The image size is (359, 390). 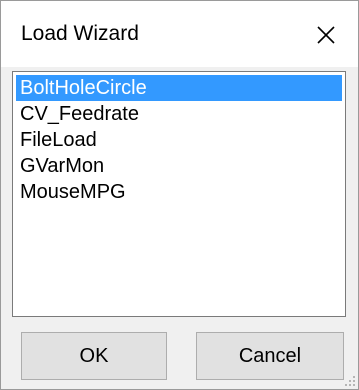 I want to click on list-item-cv-feedrate: CV_Feedrate, so click(x=179, y=114).